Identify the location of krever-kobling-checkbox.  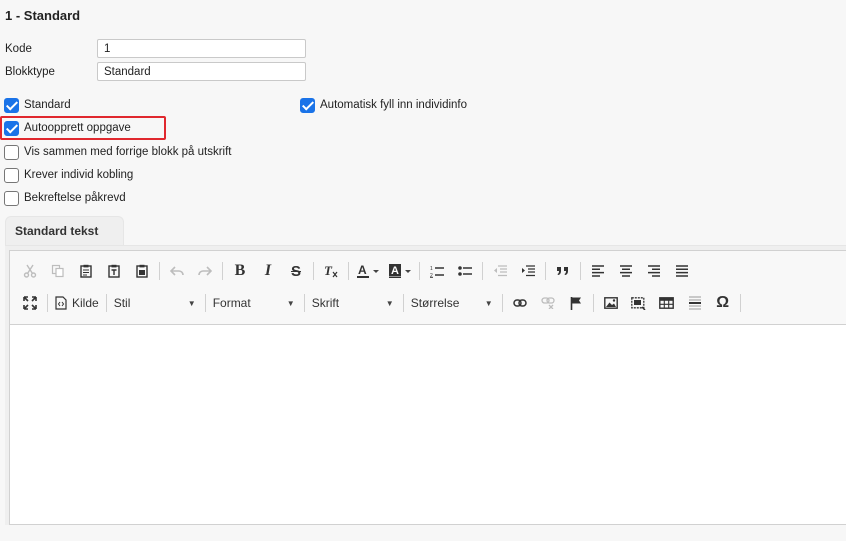
(11, 175).